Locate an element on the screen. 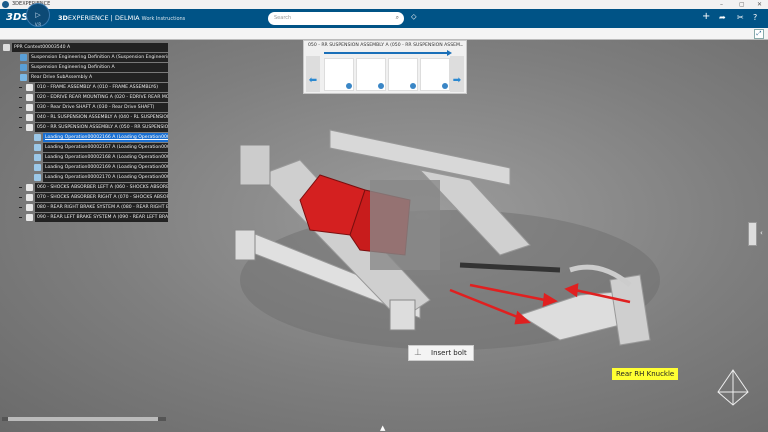  expand-icon: ⤢ is located at coordinates (759, 34).